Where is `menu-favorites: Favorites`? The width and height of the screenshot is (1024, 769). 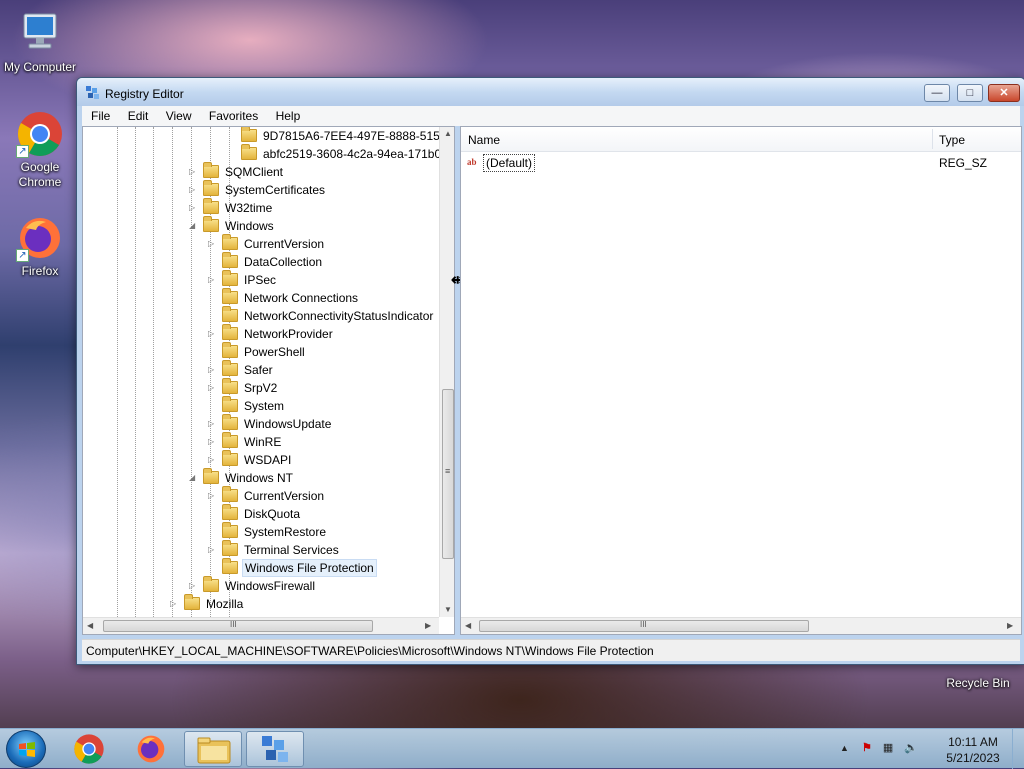
menu-favorites: Favorites is located at coordinates (232, 114).